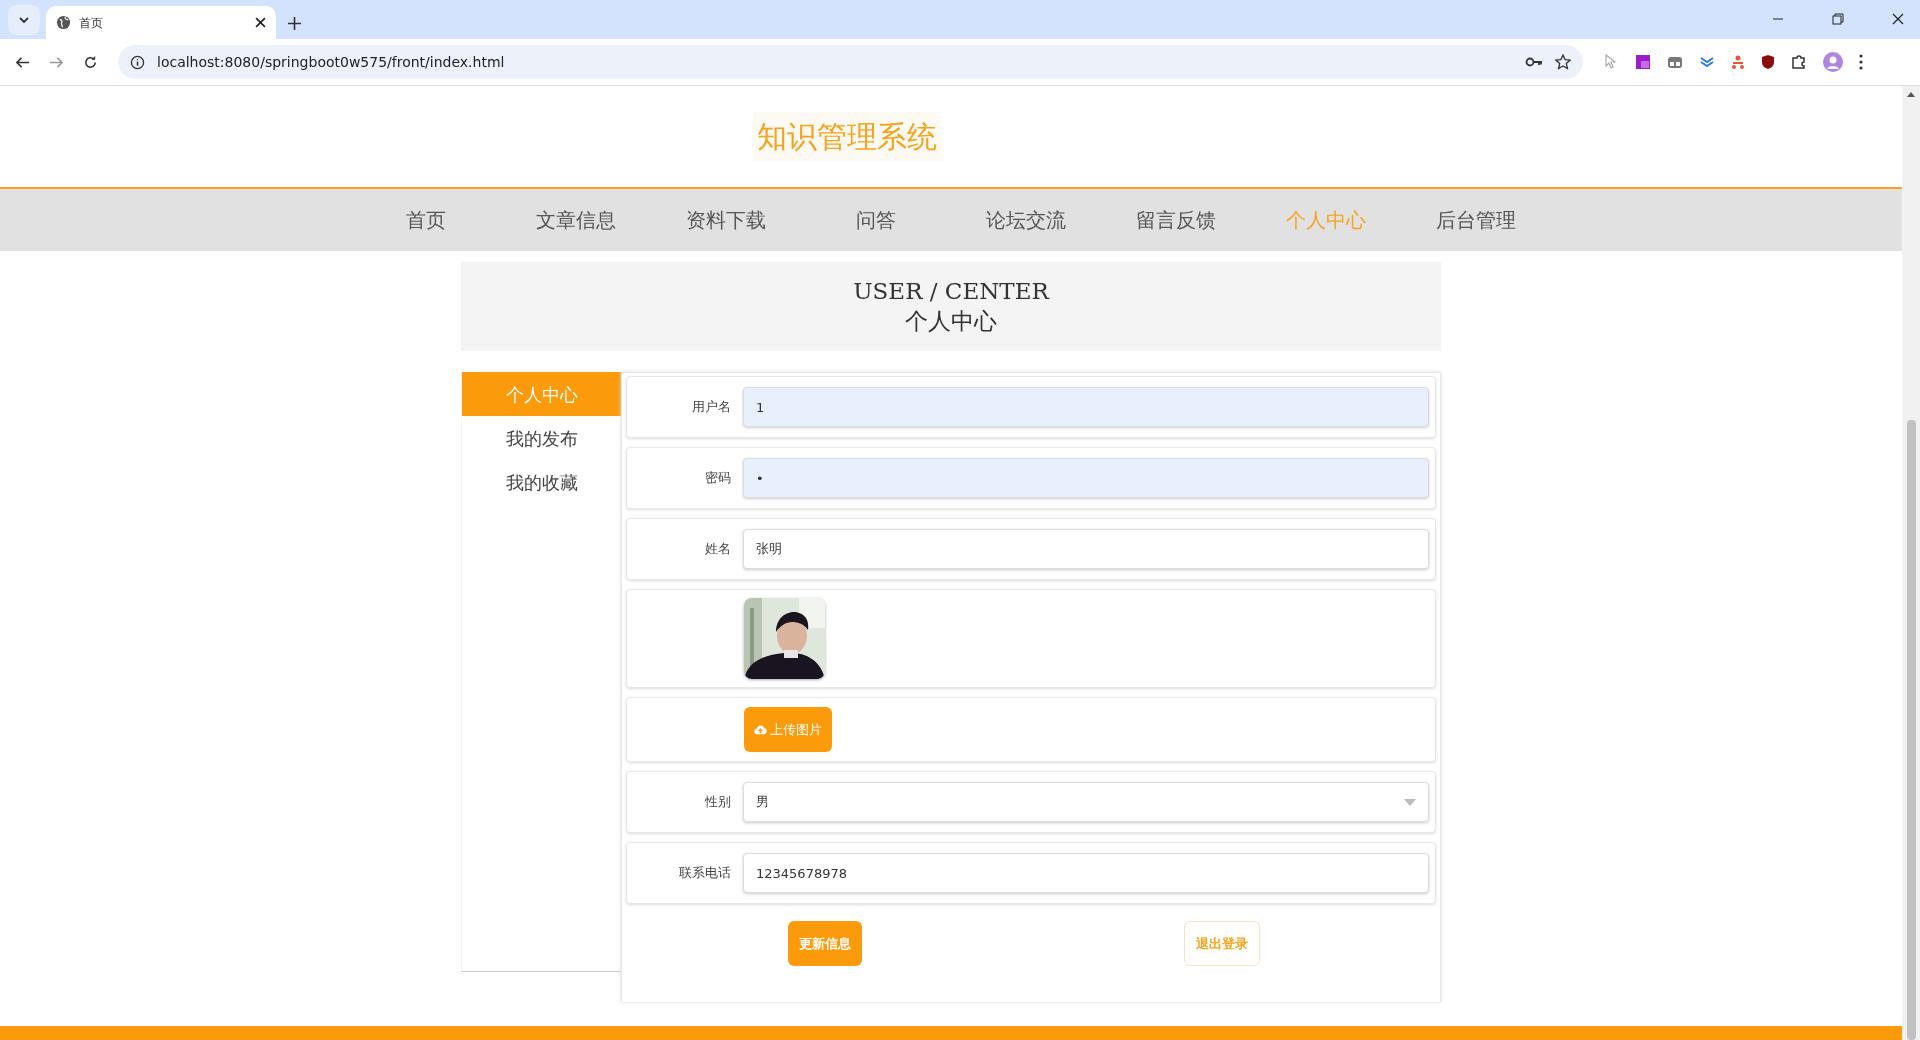 Image resolution: width=1920 pixels, height=1040 pixels. Describe the element at coordinates (63, 22) in the screenshot. I see `globe-icon` at that location.